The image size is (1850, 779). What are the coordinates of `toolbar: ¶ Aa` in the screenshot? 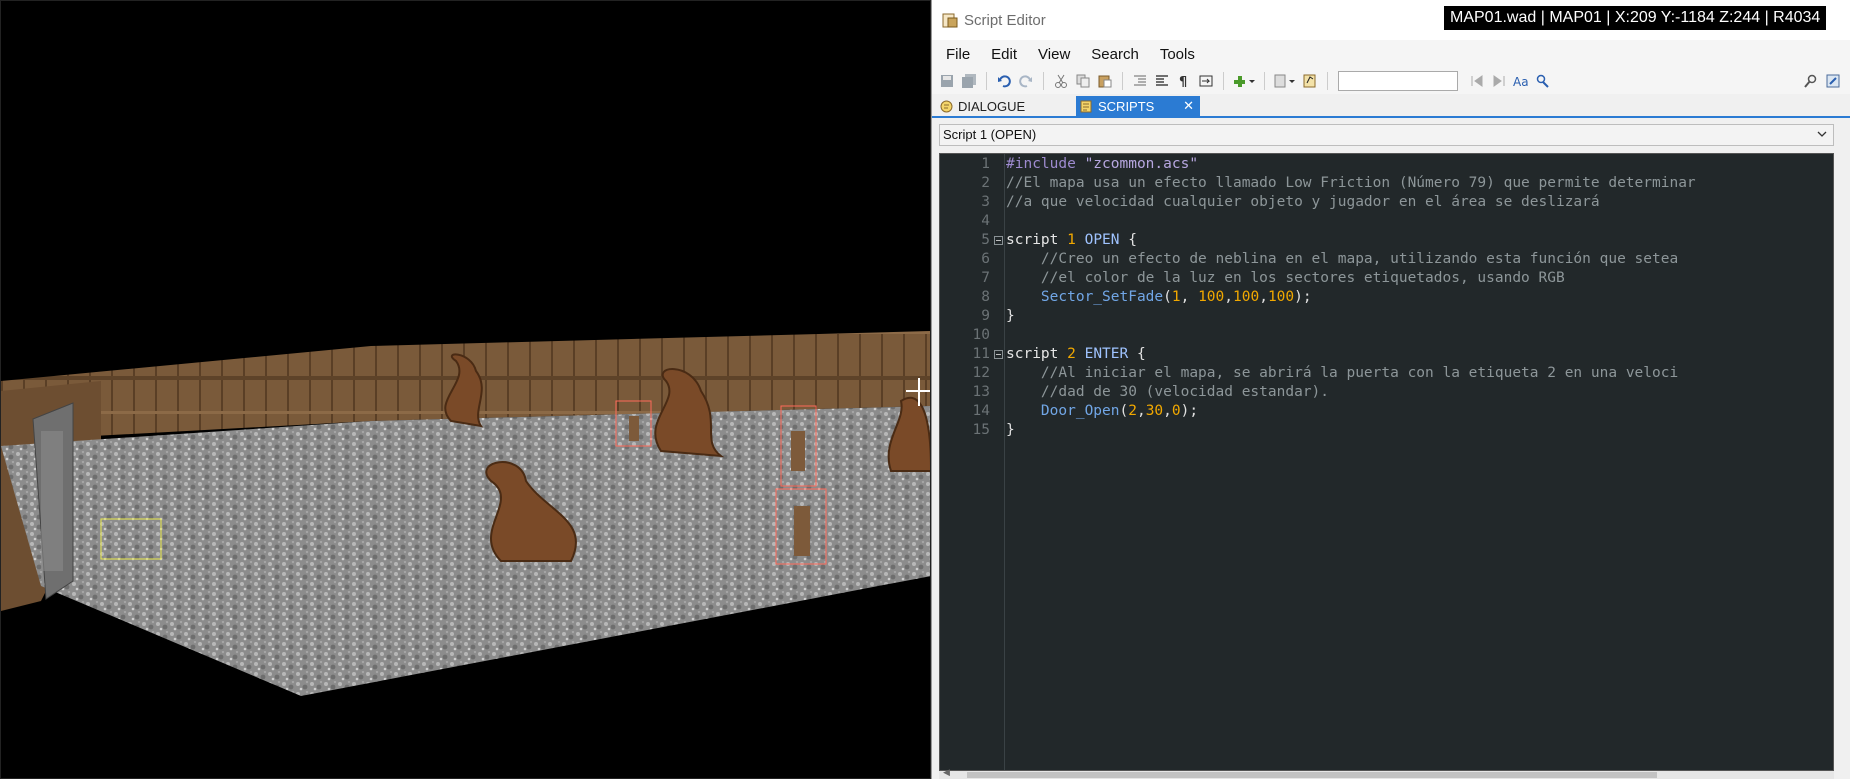 It's located at (1391, 81).